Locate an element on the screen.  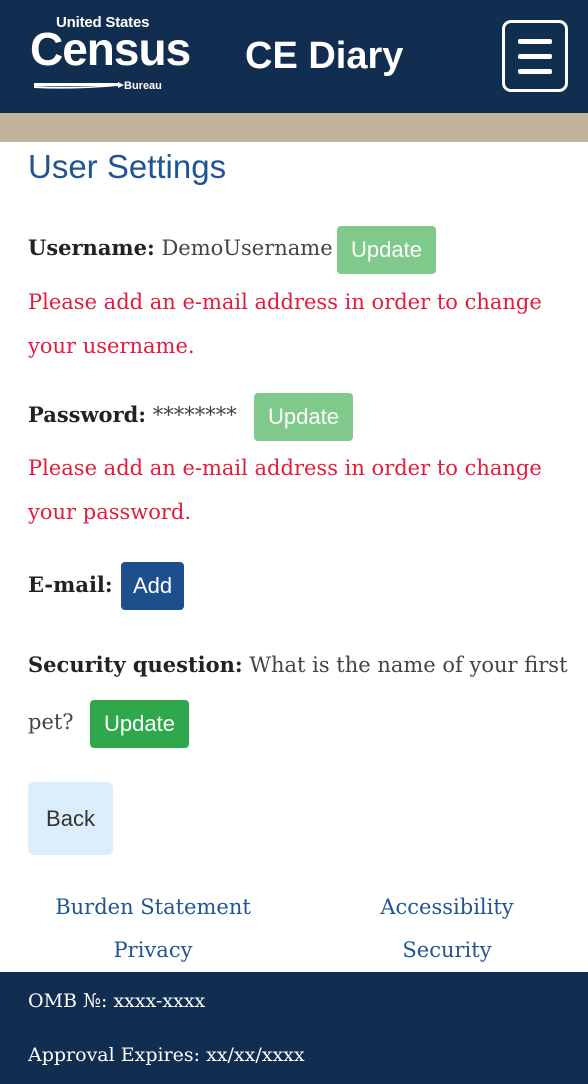
email-row: E-mail: is located at coordinates (70, 584).